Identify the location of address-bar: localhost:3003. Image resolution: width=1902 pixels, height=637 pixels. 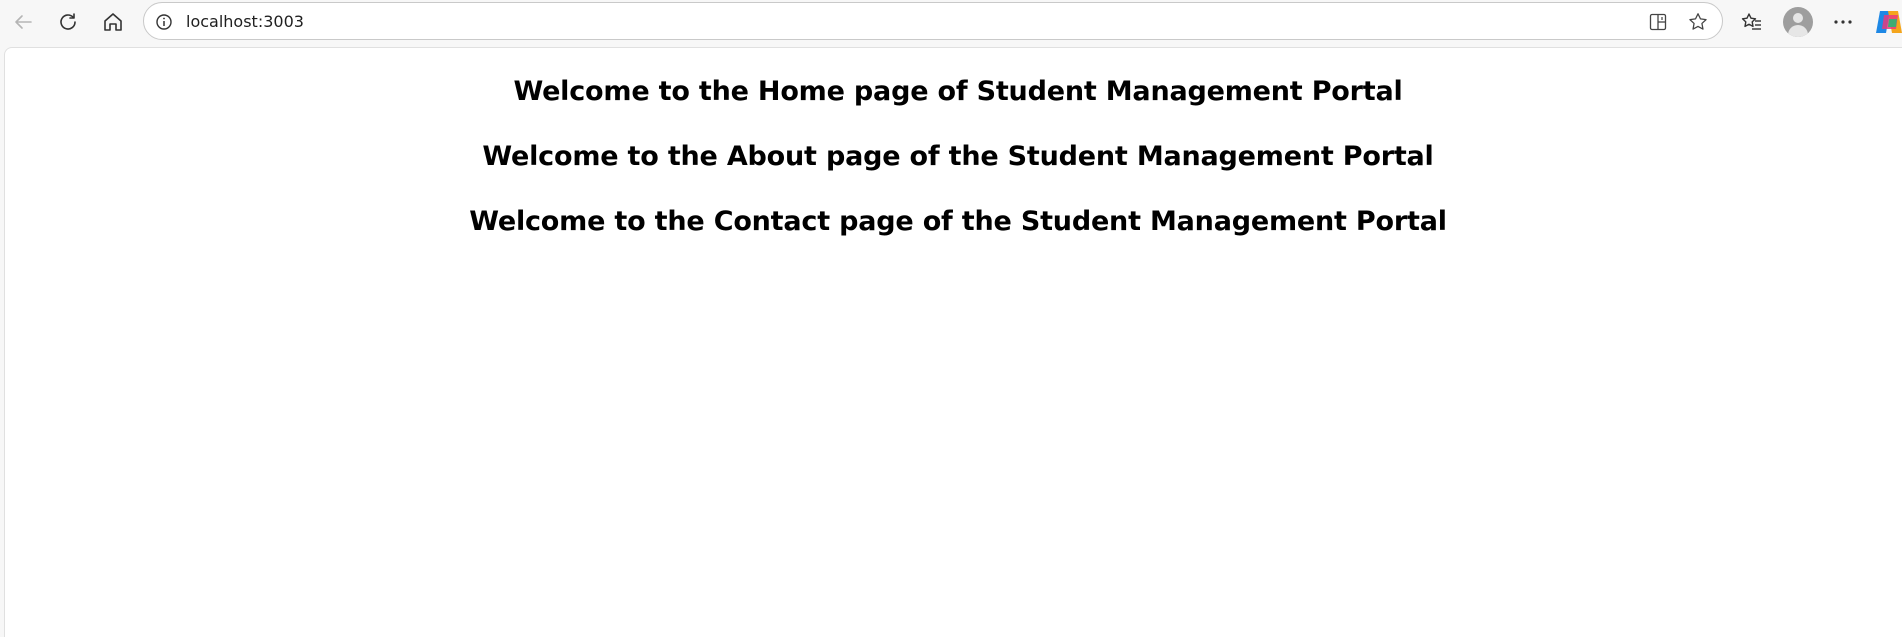
(933, 21).